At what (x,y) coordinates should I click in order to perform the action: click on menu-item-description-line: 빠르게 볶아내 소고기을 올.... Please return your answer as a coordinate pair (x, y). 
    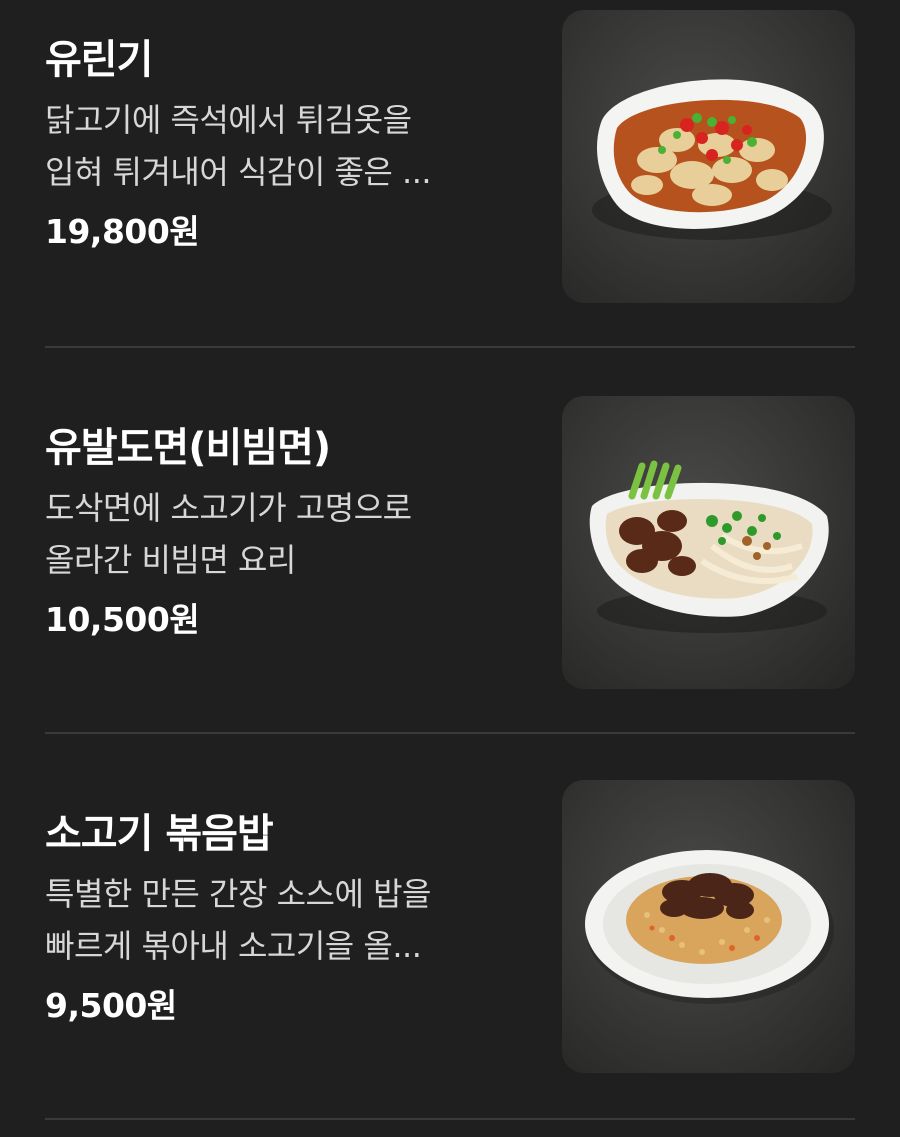
    Looking at the image, I should click on (233, 946).